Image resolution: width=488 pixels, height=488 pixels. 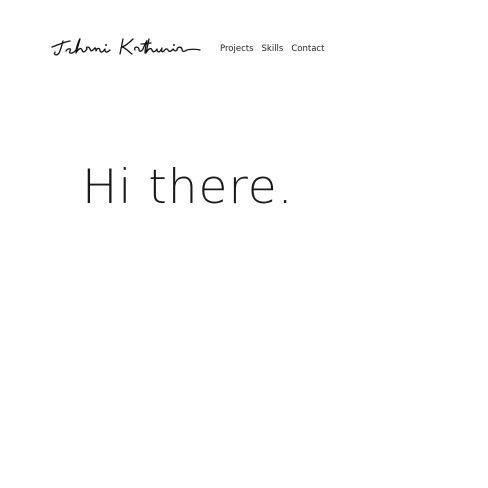 What do you see at coordinates (126, 47) in the screenshot?
I see `signature-logo-graphic` at bounding box center [126, 47].